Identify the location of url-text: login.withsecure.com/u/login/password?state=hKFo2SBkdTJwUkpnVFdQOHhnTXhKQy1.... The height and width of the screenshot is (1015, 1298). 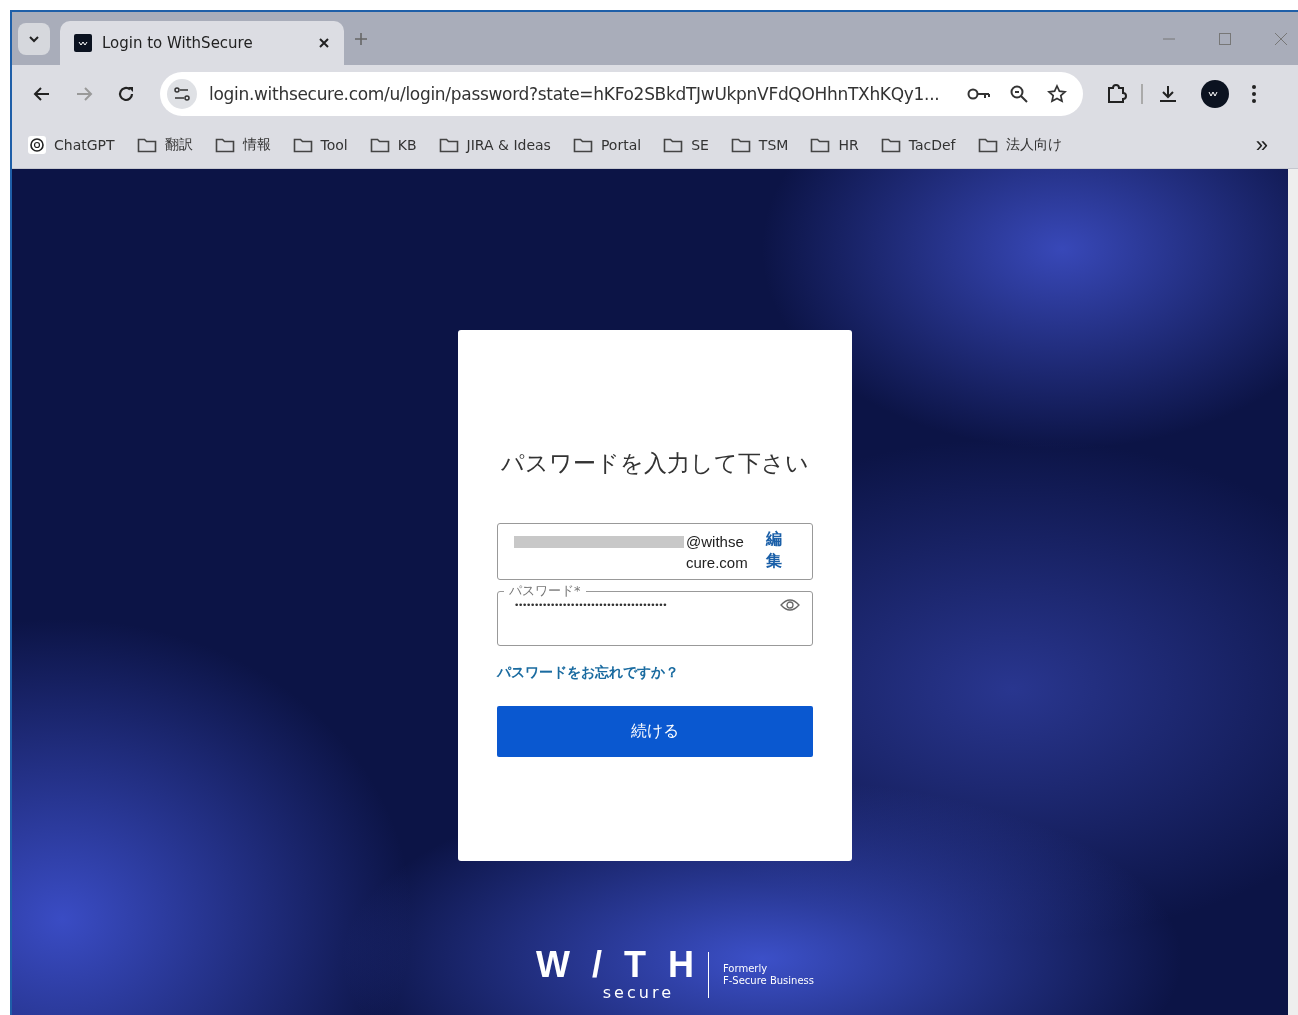
(575, 93).